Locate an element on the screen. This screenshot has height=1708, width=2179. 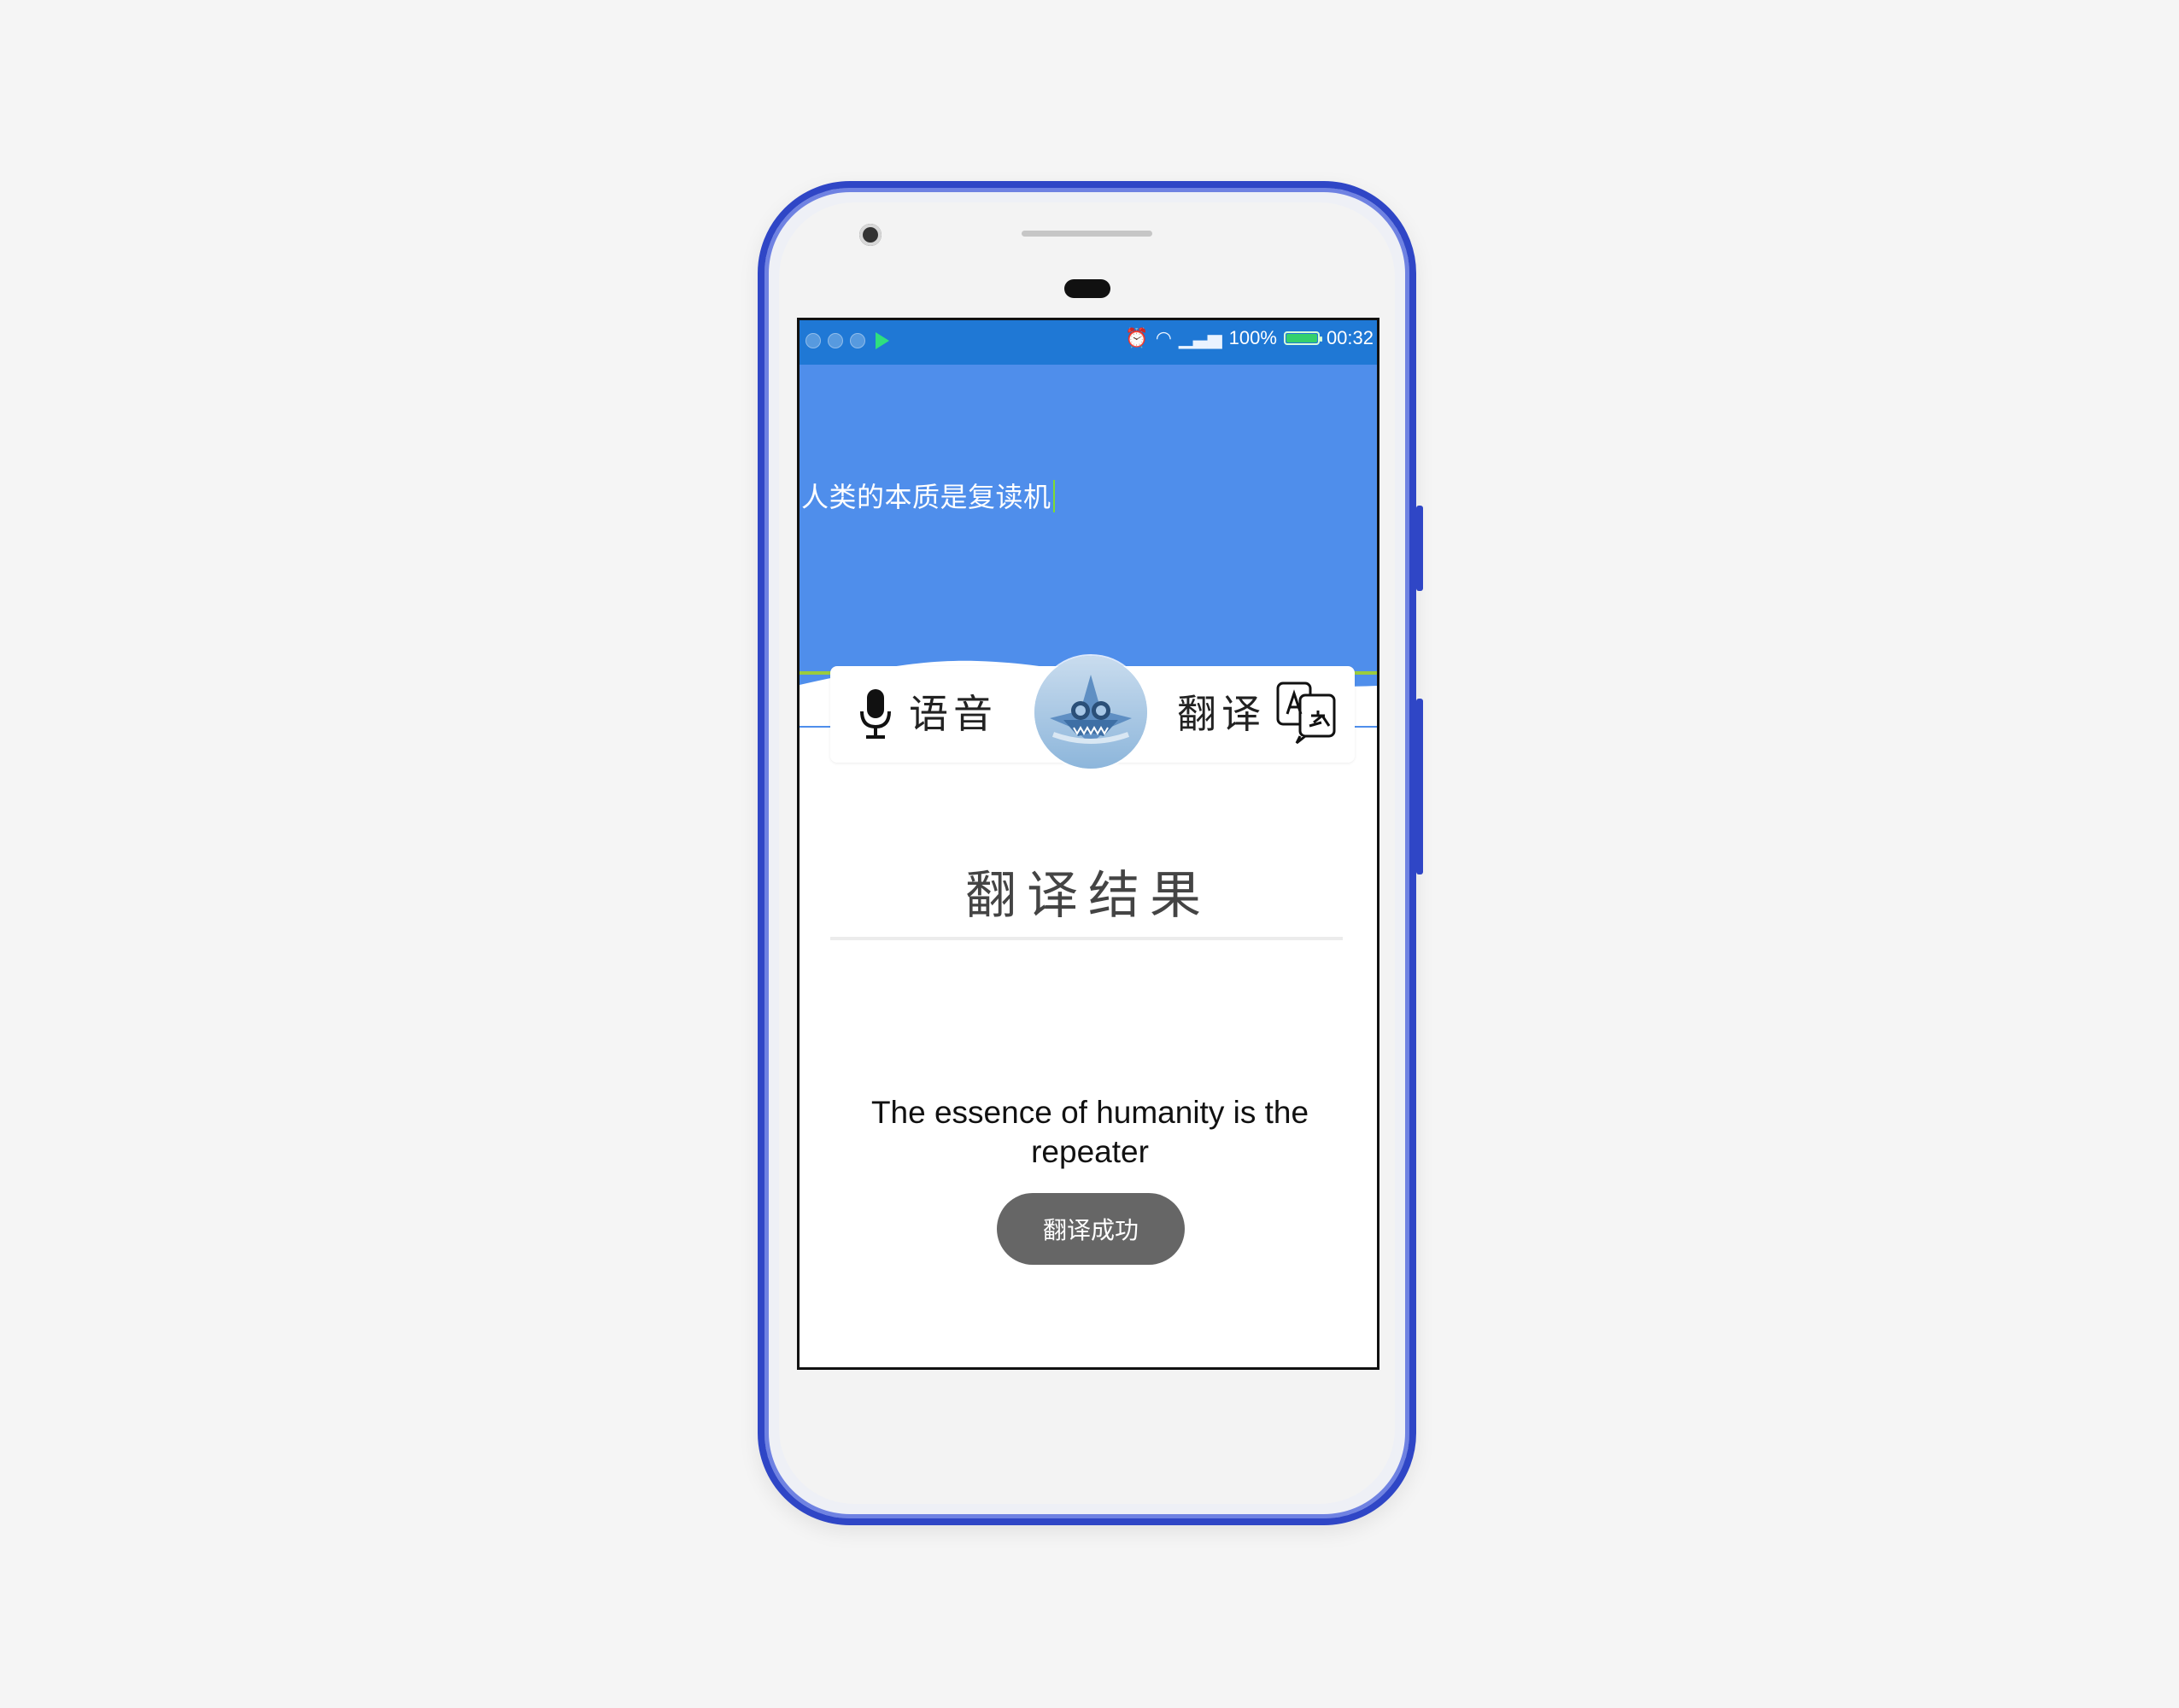
success-toast: 翻译成功 is located at coordinates (1091, 1229).